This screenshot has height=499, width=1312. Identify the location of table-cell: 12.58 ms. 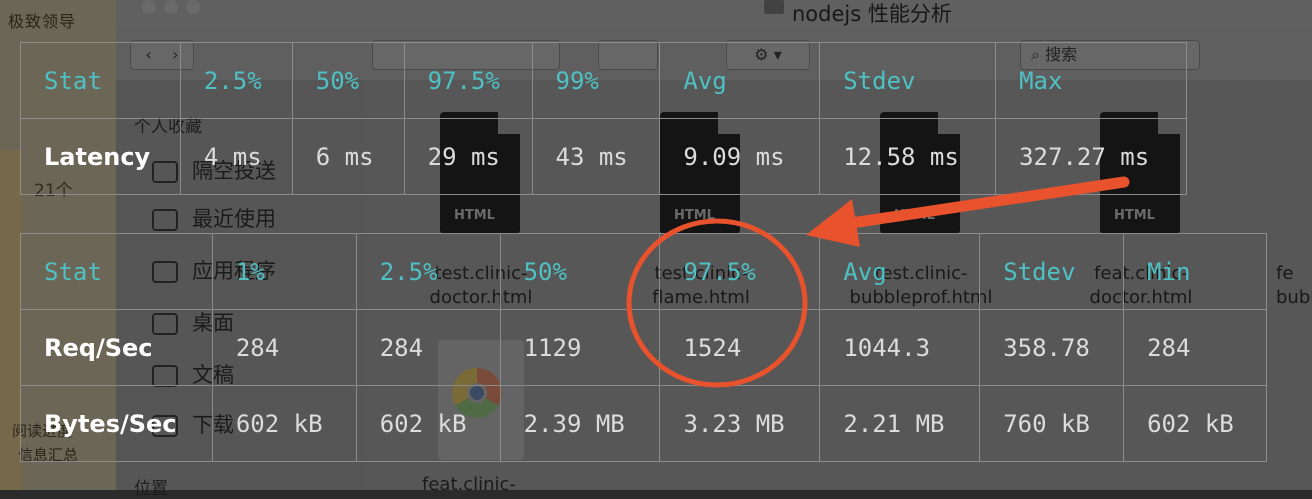
(908, 156).